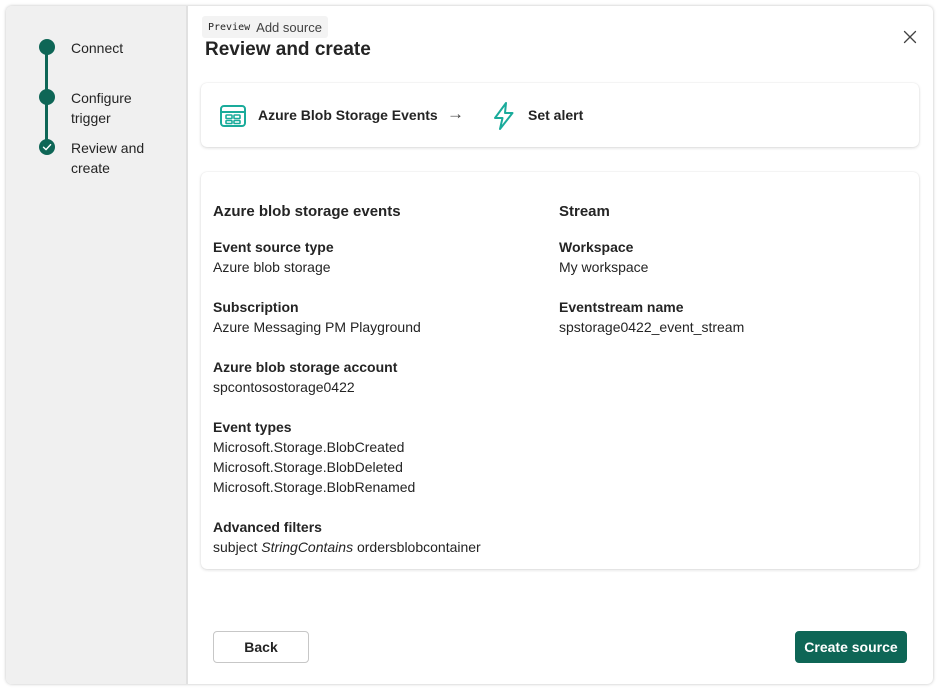 The image size is (939, 689). What do you see at coordinates (305, 367) in the screenshot?
I see `storage-account-label: Azure blob storage account` at bounding box center [305, 367].